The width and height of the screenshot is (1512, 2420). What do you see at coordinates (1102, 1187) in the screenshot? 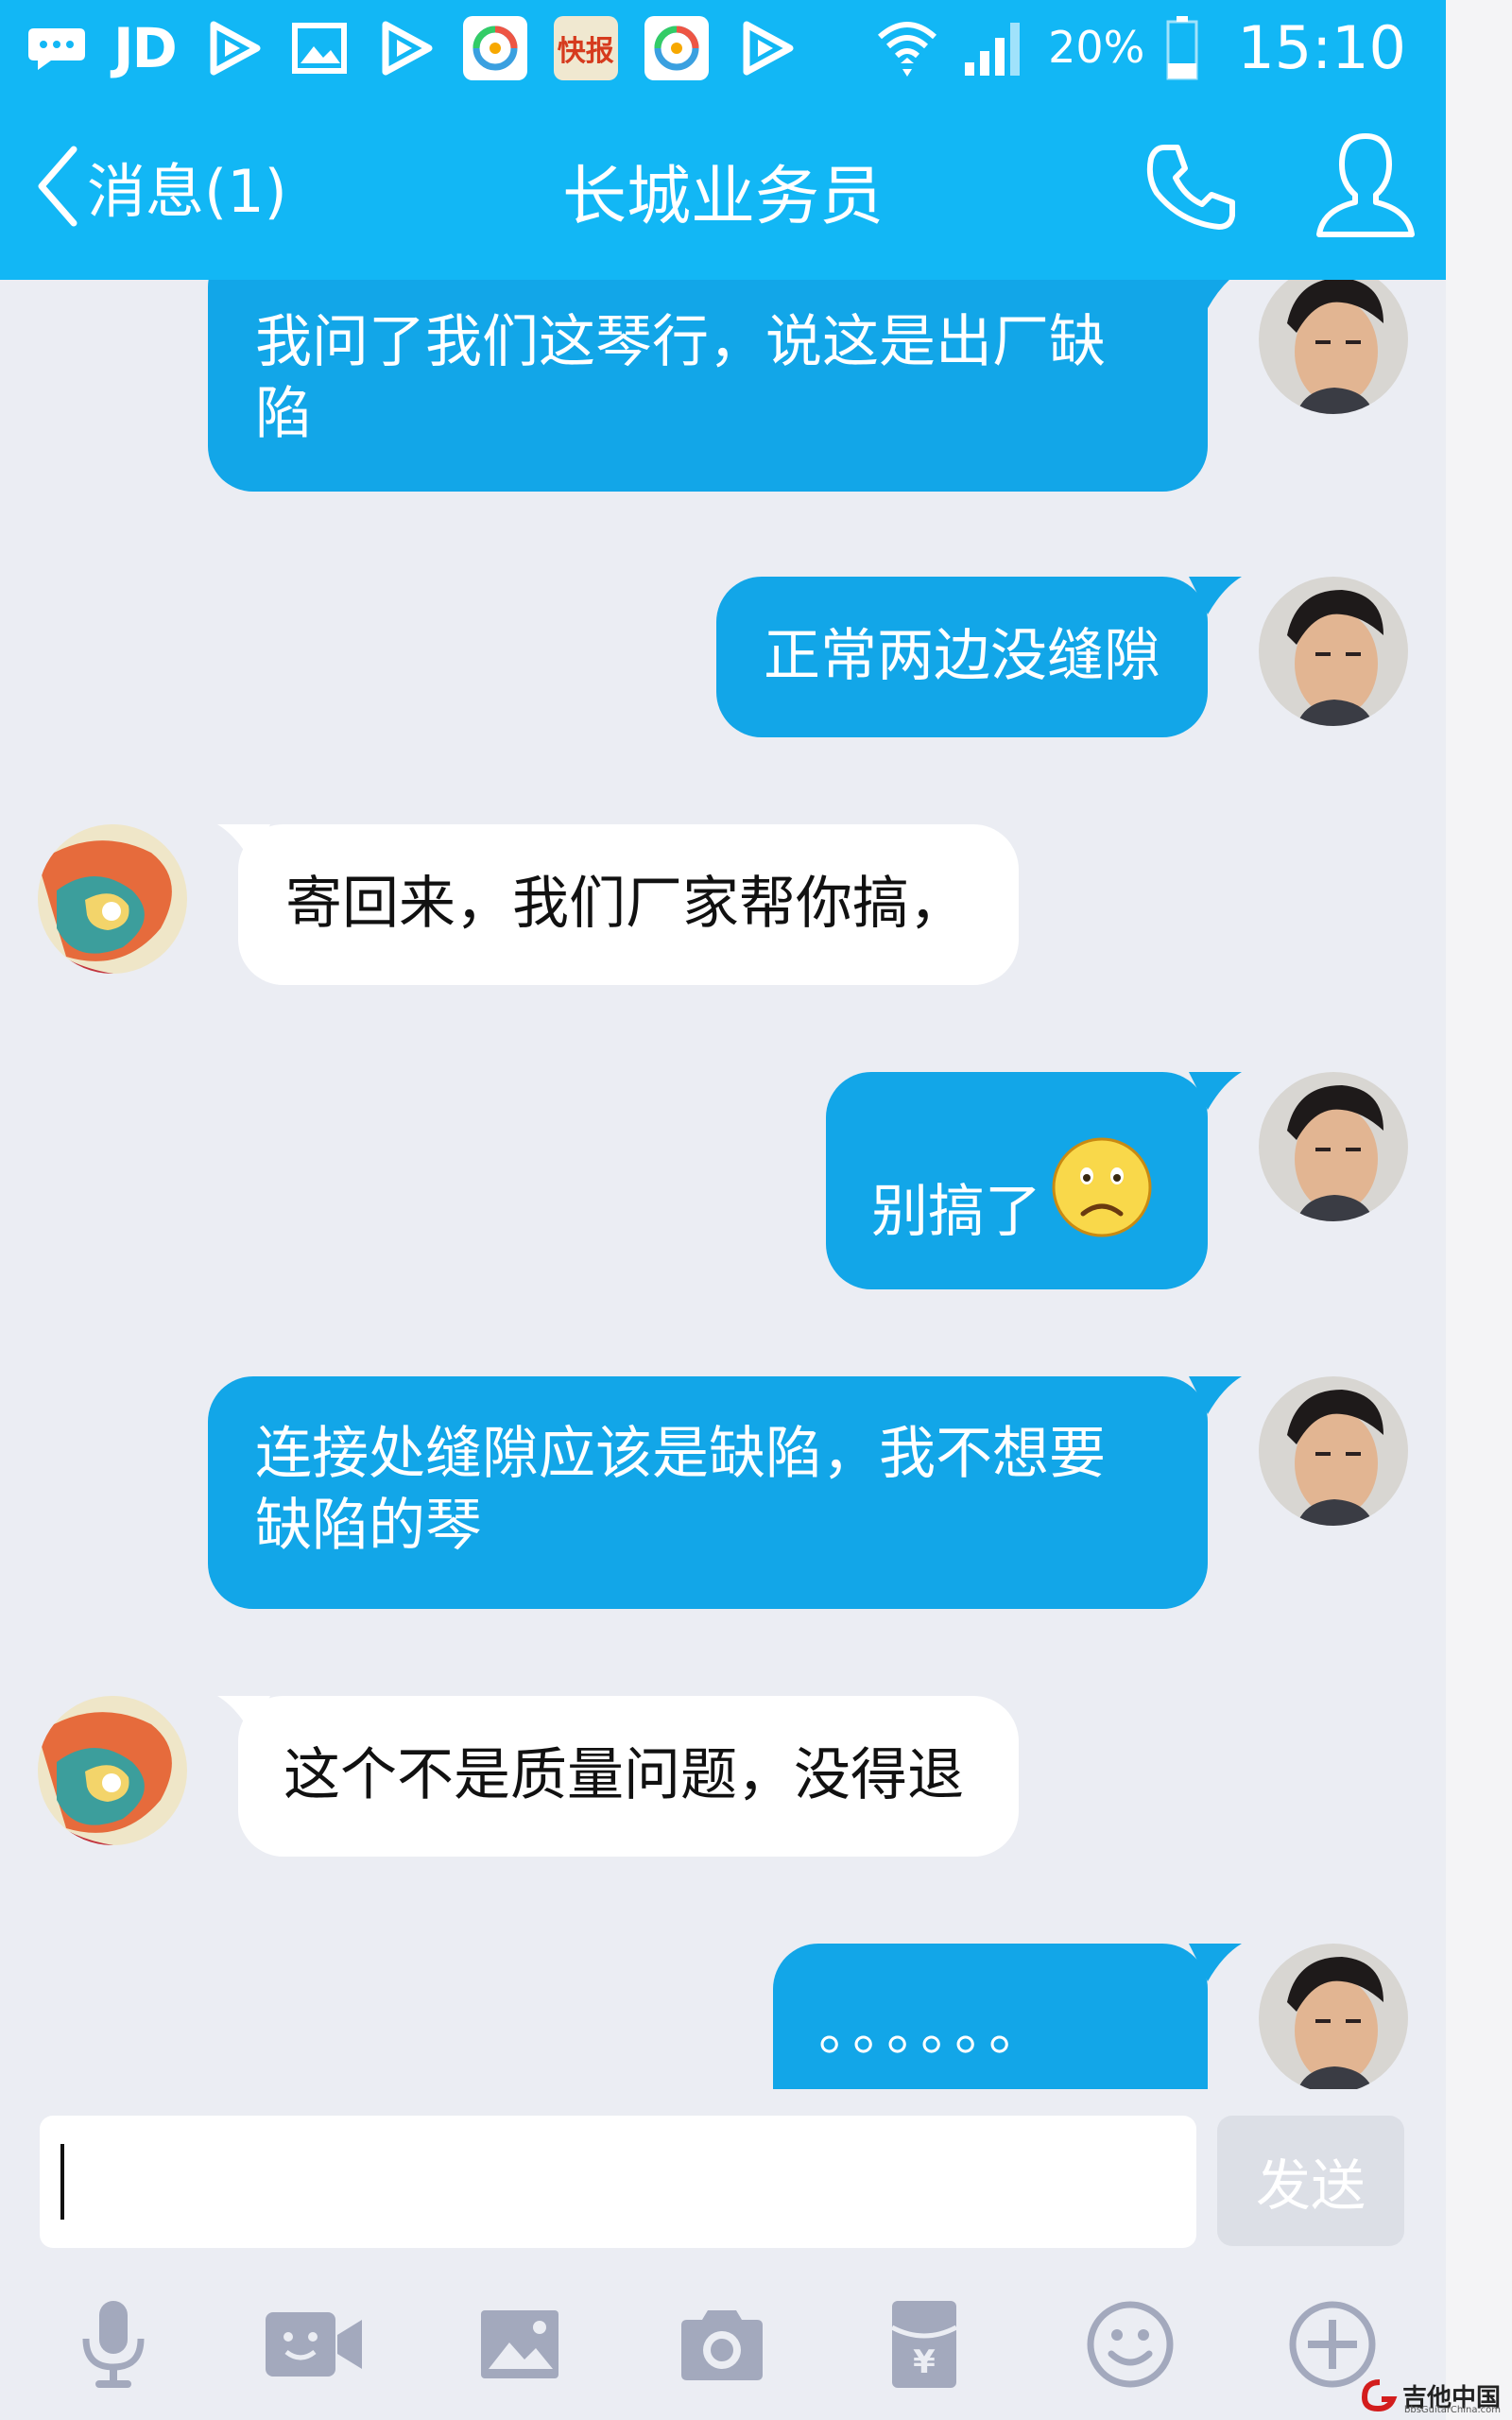
I see `sad-face-emoji` at bounding box center [1102, 1187].